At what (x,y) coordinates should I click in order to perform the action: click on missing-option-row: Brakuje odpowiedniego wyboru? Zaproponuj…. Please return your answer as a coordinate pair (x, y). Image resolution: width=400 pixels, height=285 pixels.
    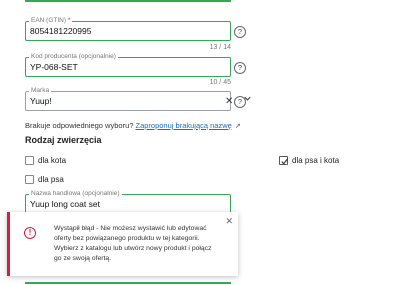
    Looking at the image, I should click on (133, 125).